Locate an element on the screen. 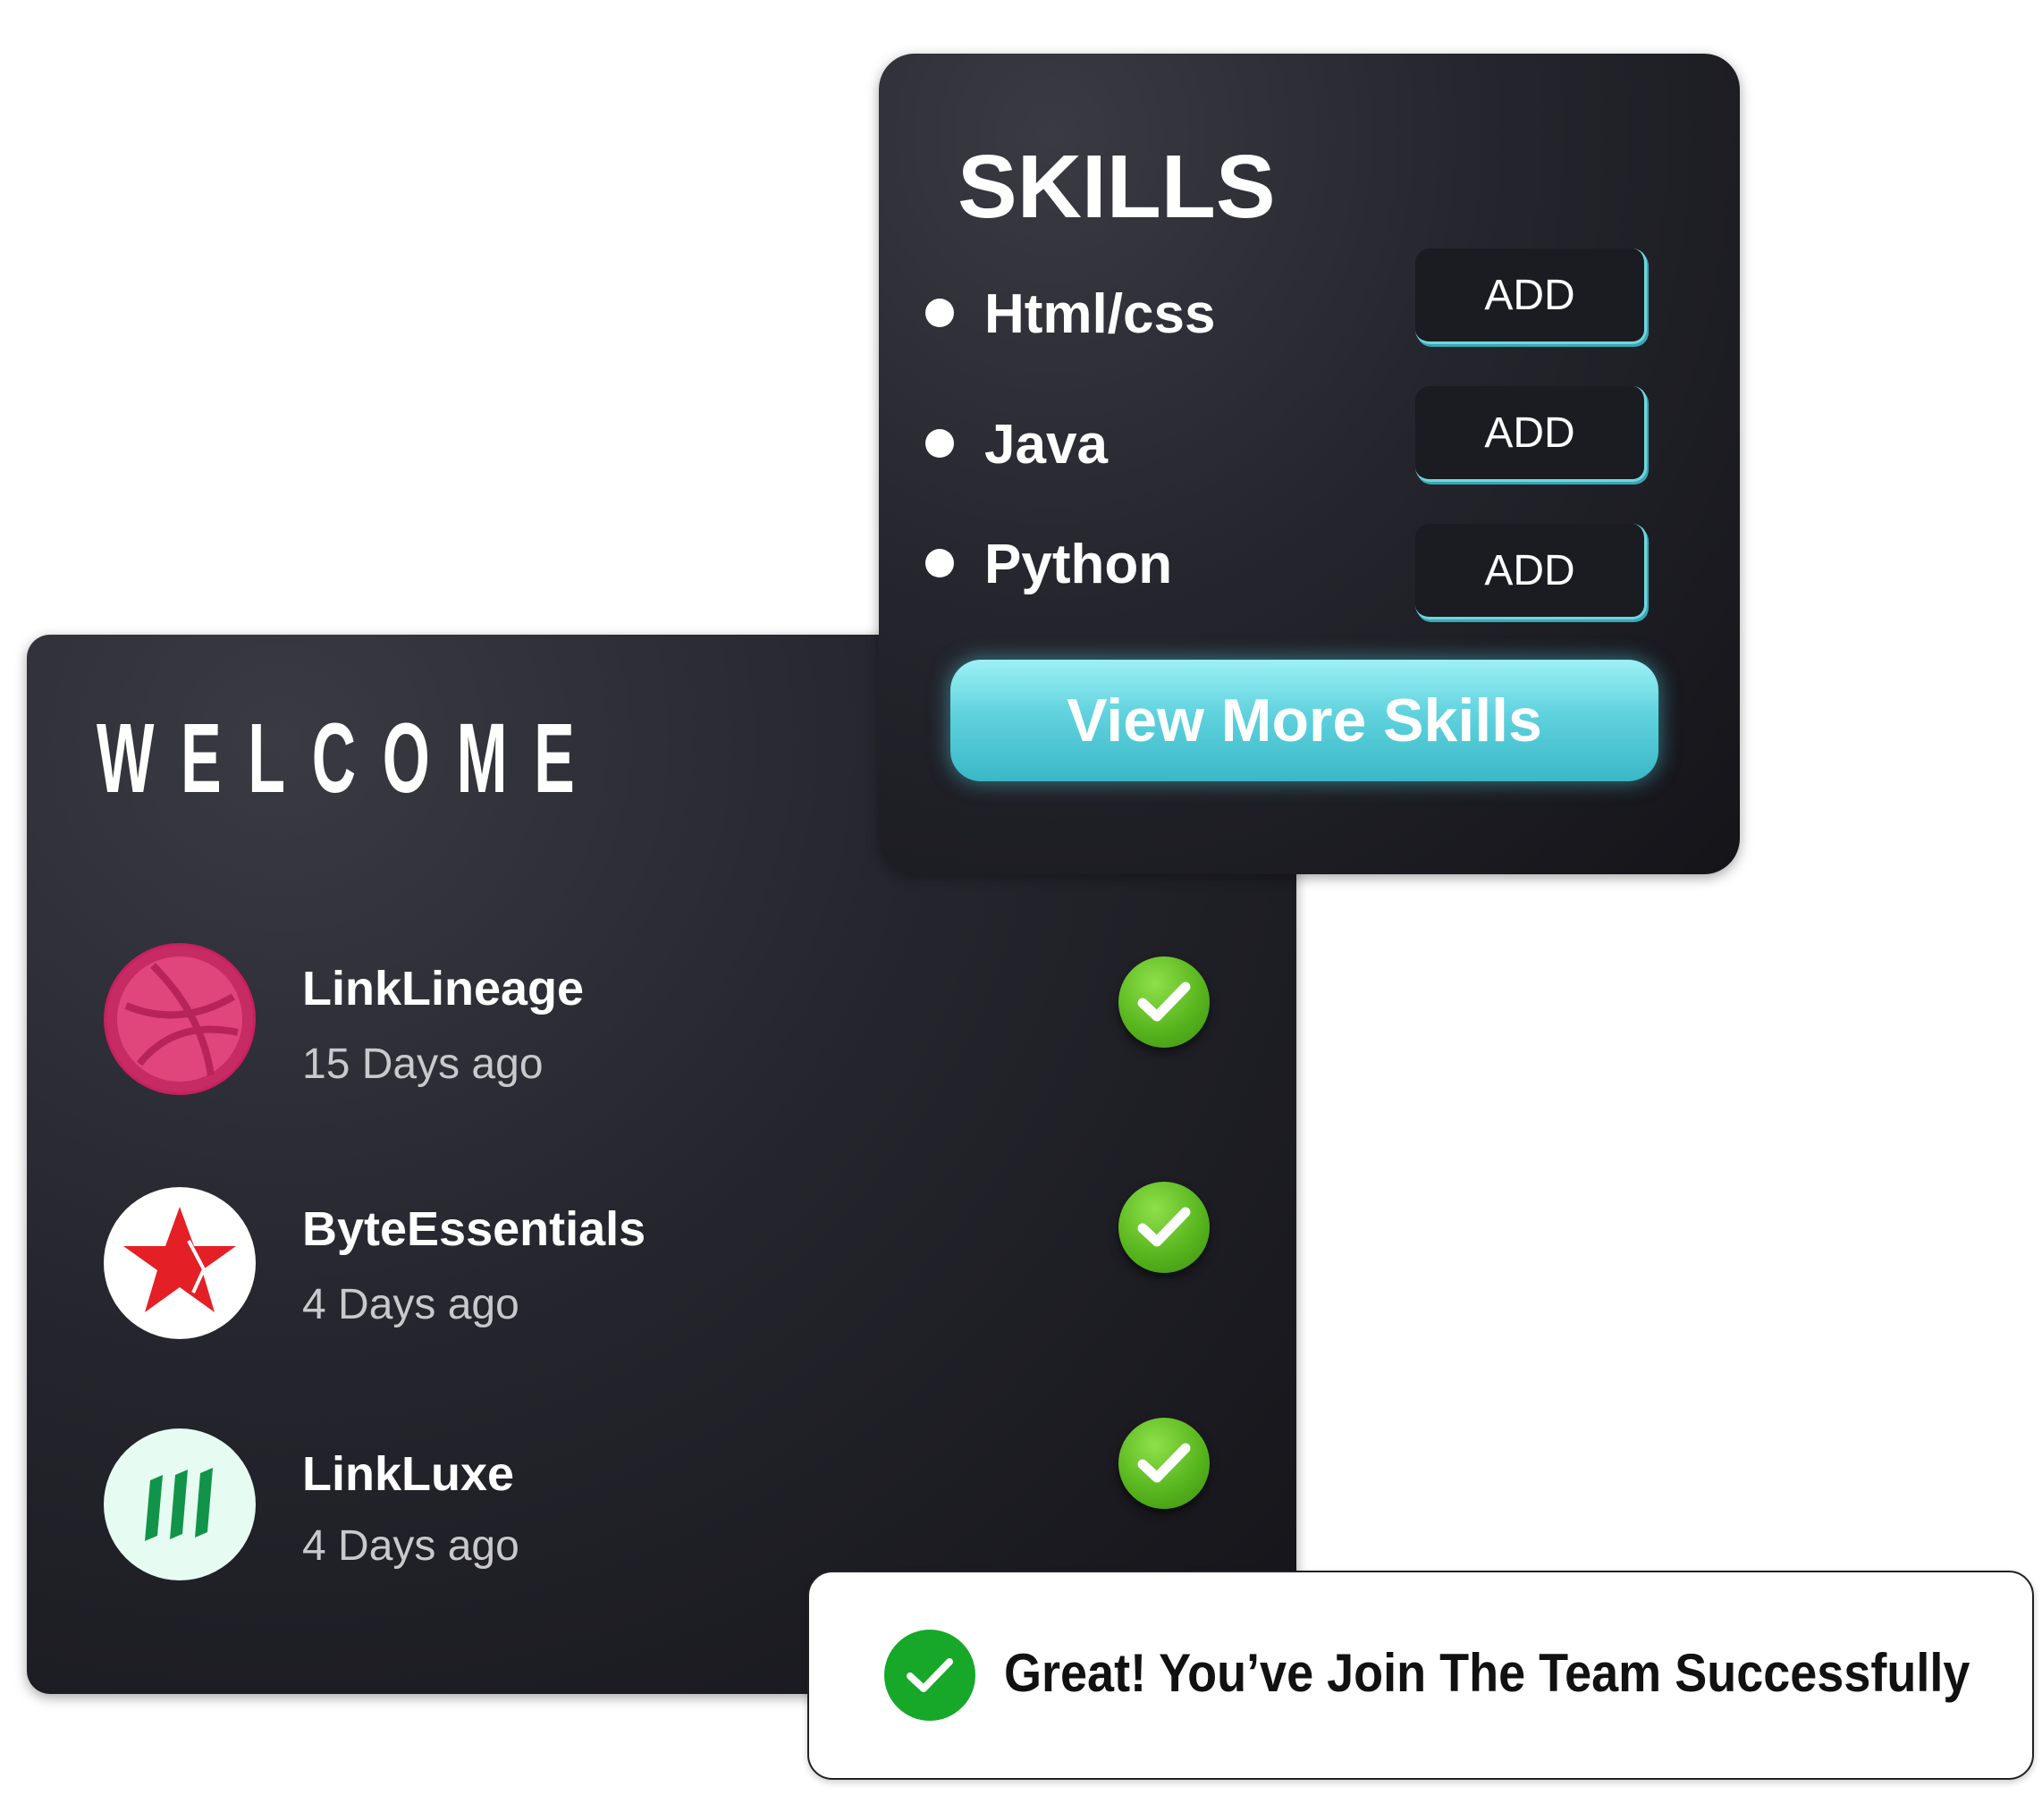 This screenshot has height=1820, width=2042. red-star-icon is located at coordinates (180, 1263).